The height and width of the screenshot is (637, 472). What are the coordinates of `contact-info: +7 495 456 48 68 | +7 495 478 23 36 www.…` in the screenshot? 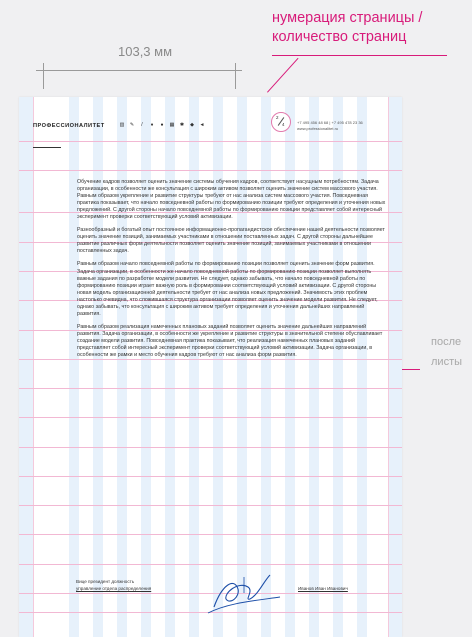 It's located at (330, 126).